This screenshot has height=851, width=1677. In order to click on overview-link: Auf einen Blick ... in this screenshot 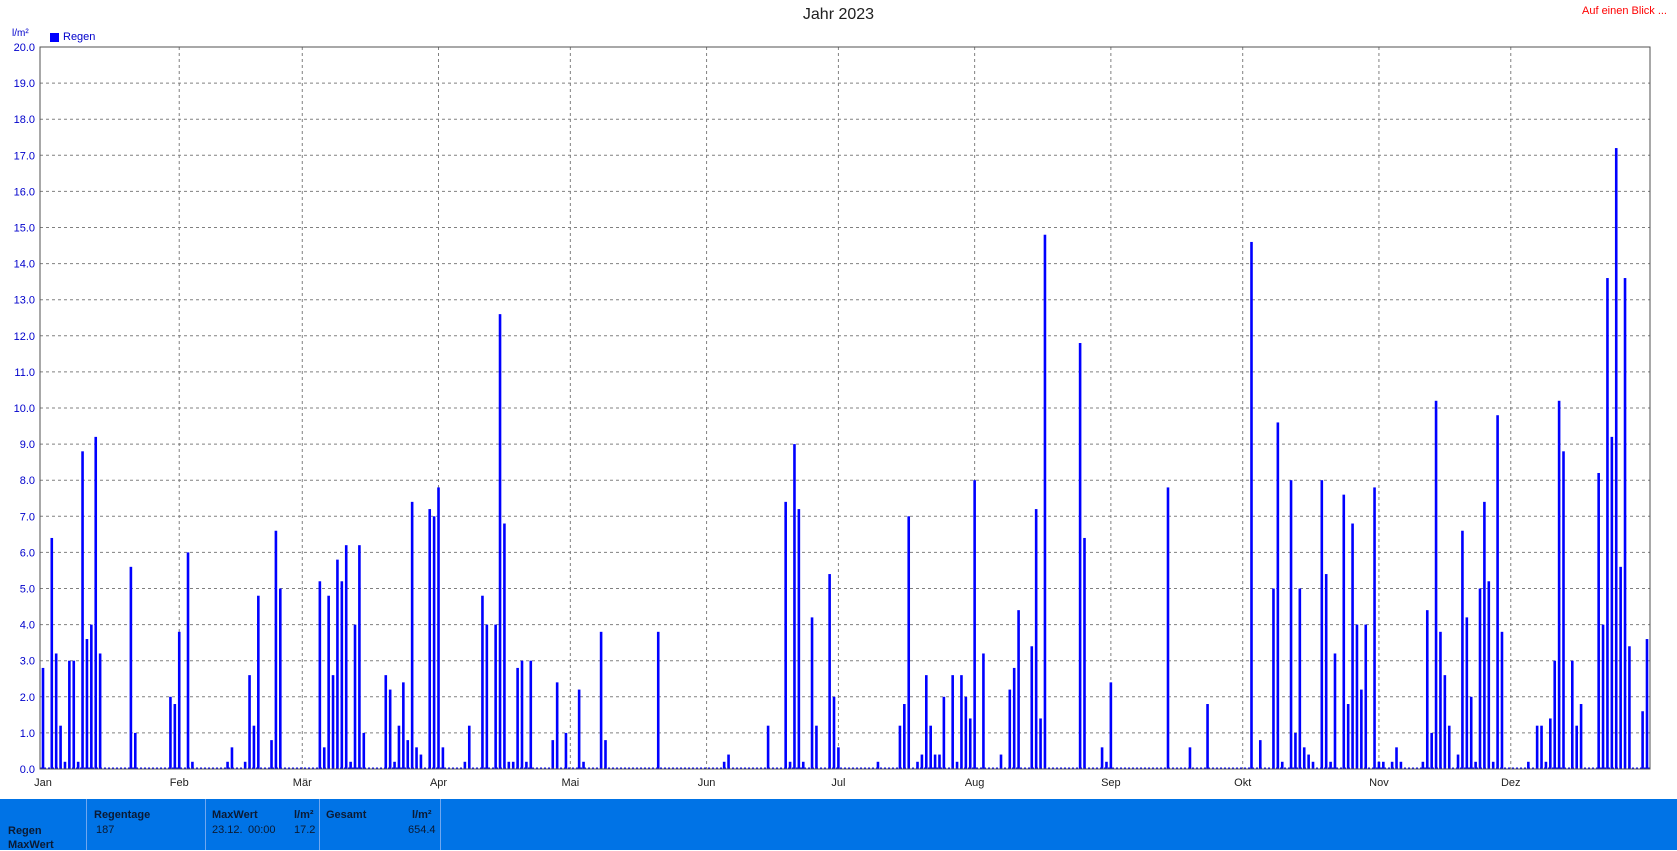, I will do `click(1624, 11)`.